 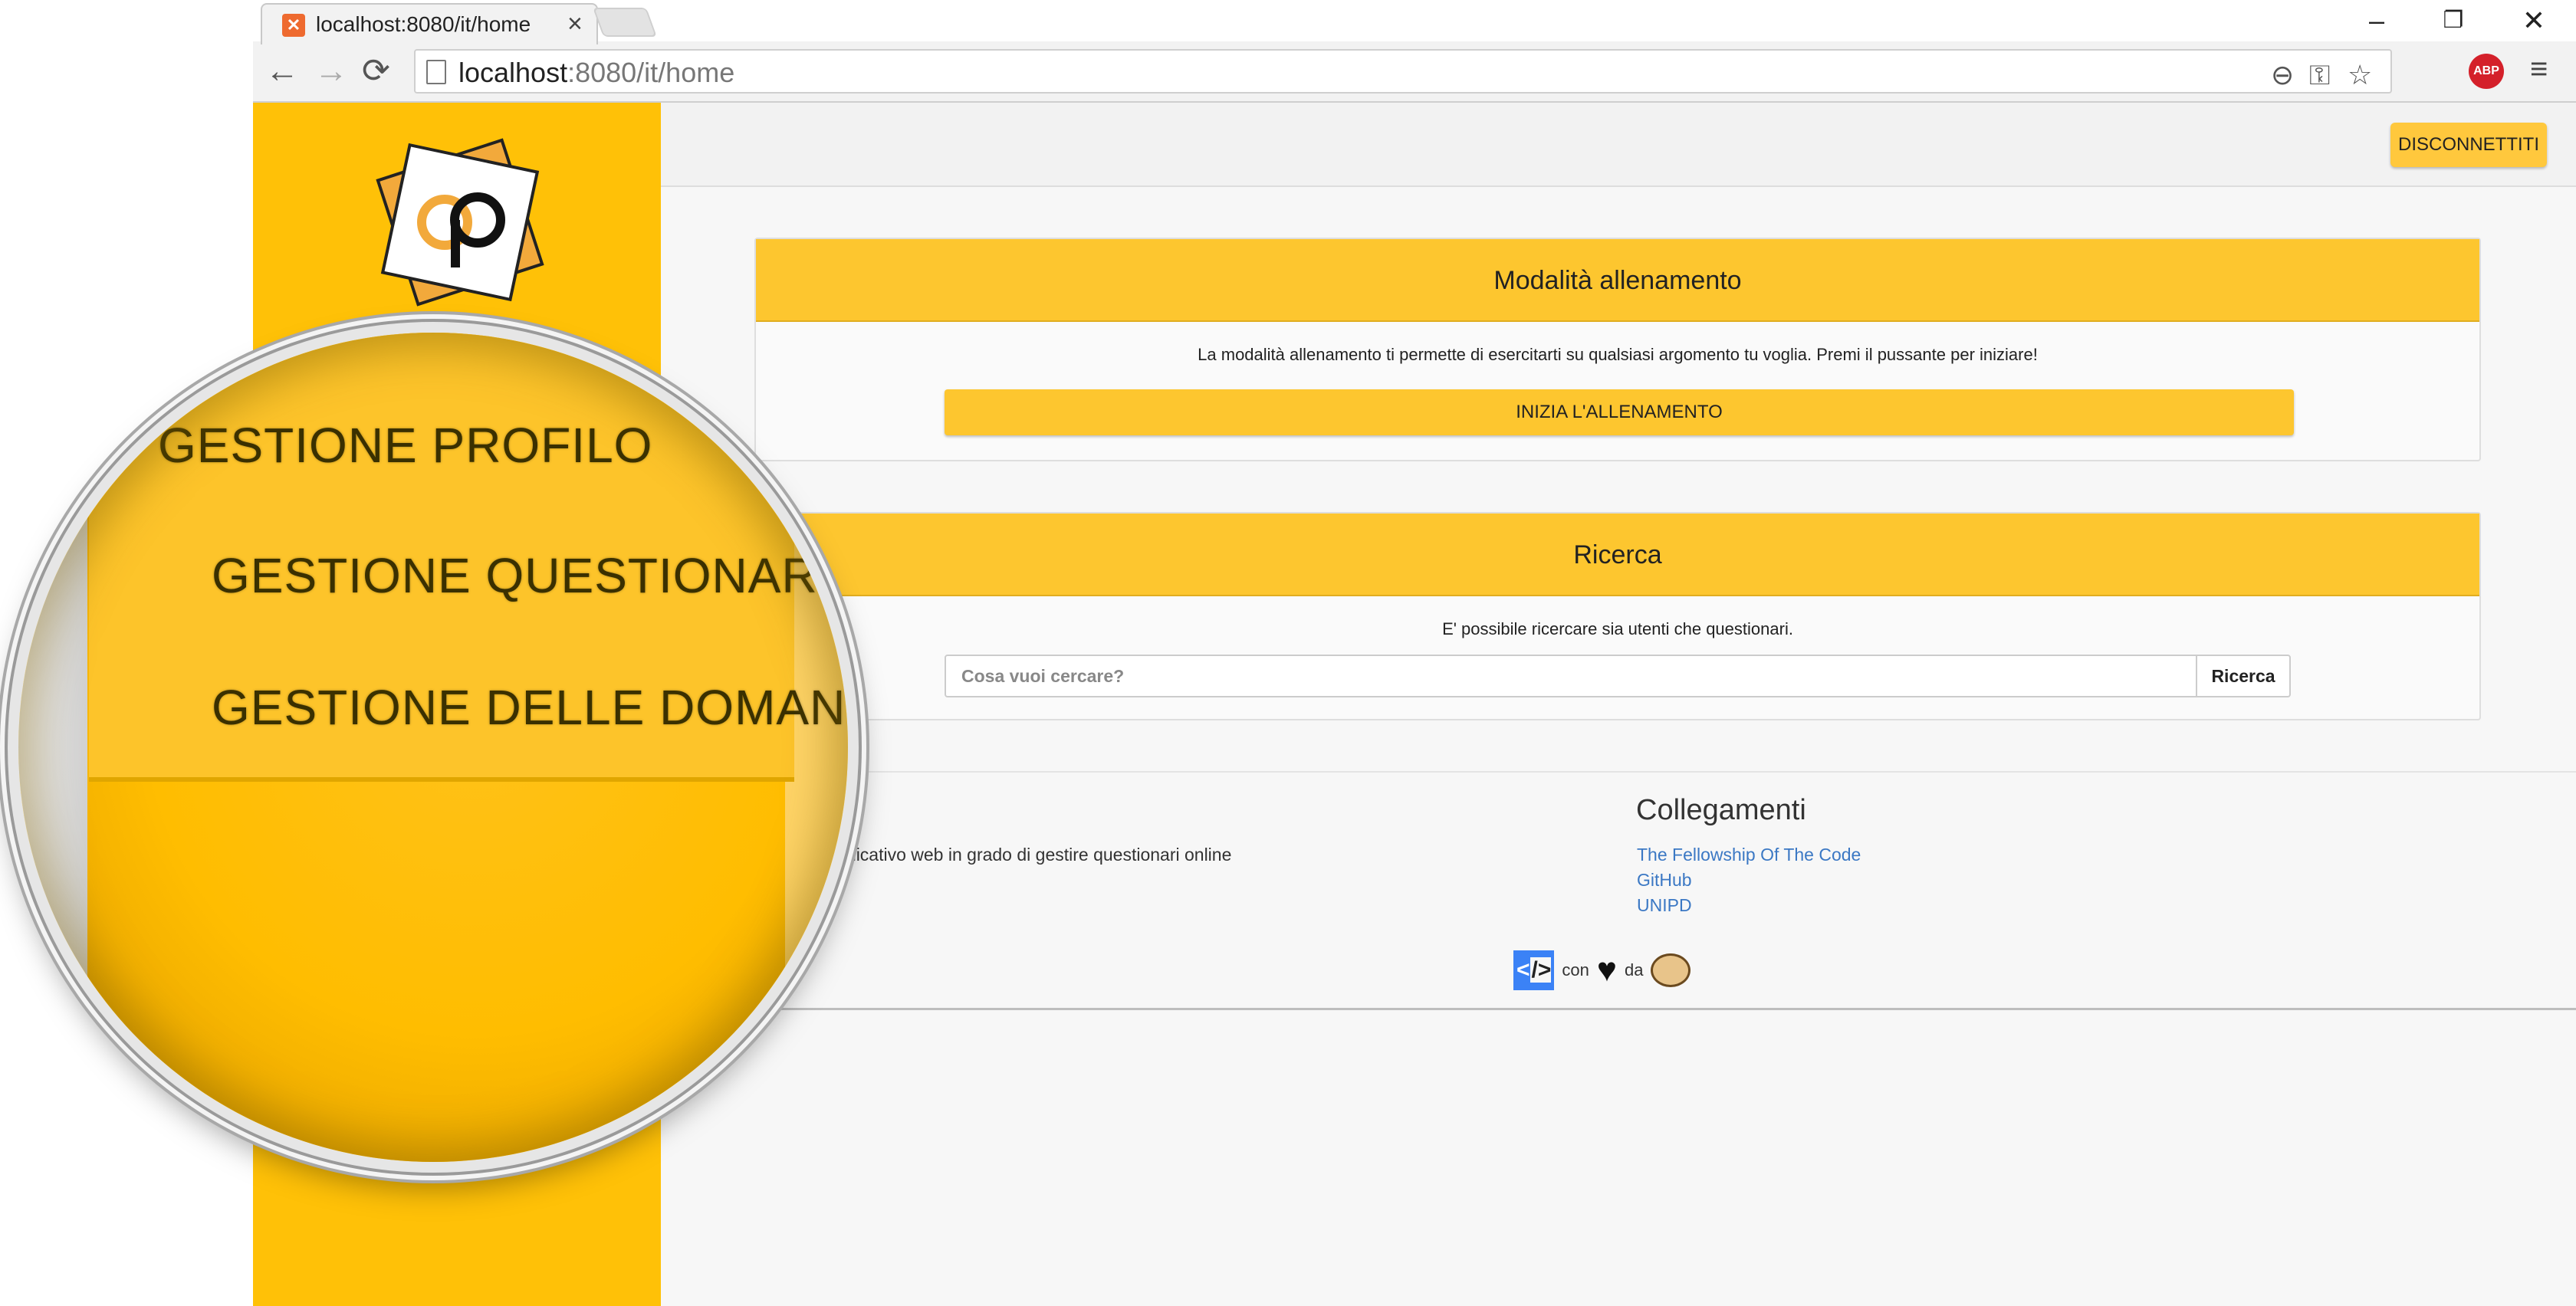 I want to click on search-panel-title: Ricerca, so click(x=1617, y=555).